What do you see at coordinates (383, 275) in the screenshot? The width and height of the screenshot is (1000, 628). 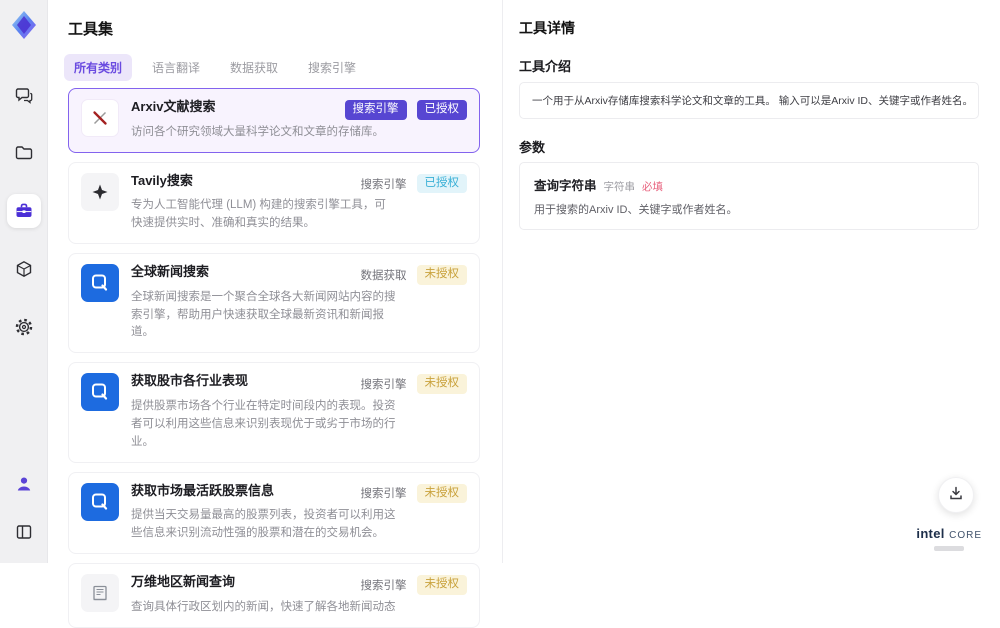 I see `category-tag: 数据获取` at bounding box center [383, 275].